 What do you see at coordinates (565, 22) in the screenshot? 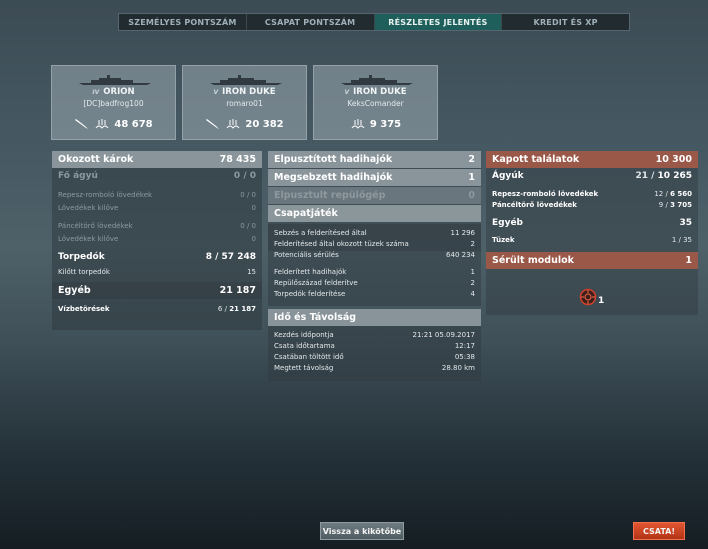
I see `tab-credits-xp: KREDIT ÉS XP` at bounding box center [565, 22].